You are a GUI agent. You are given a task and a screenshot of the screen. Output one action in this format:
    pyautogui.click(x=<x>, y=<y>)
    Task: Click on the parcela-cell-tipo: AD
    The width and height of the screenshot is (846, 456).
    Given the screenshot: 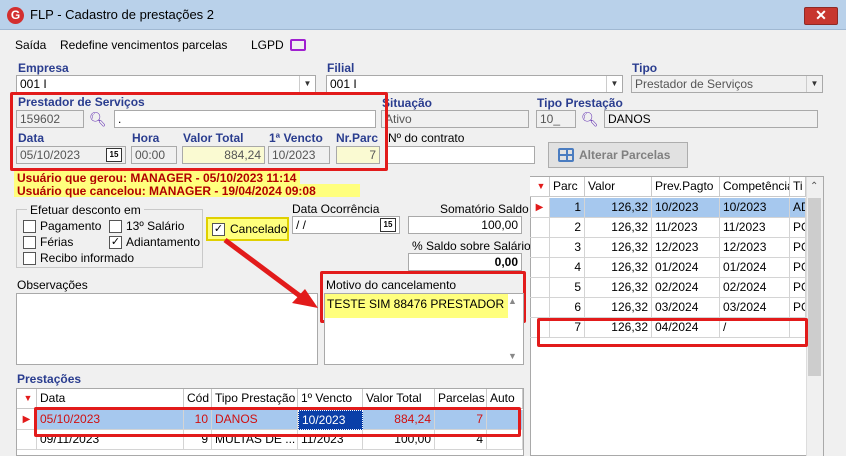 What is the action you would take?
    pyautogui.click(x=798, y=208)
    